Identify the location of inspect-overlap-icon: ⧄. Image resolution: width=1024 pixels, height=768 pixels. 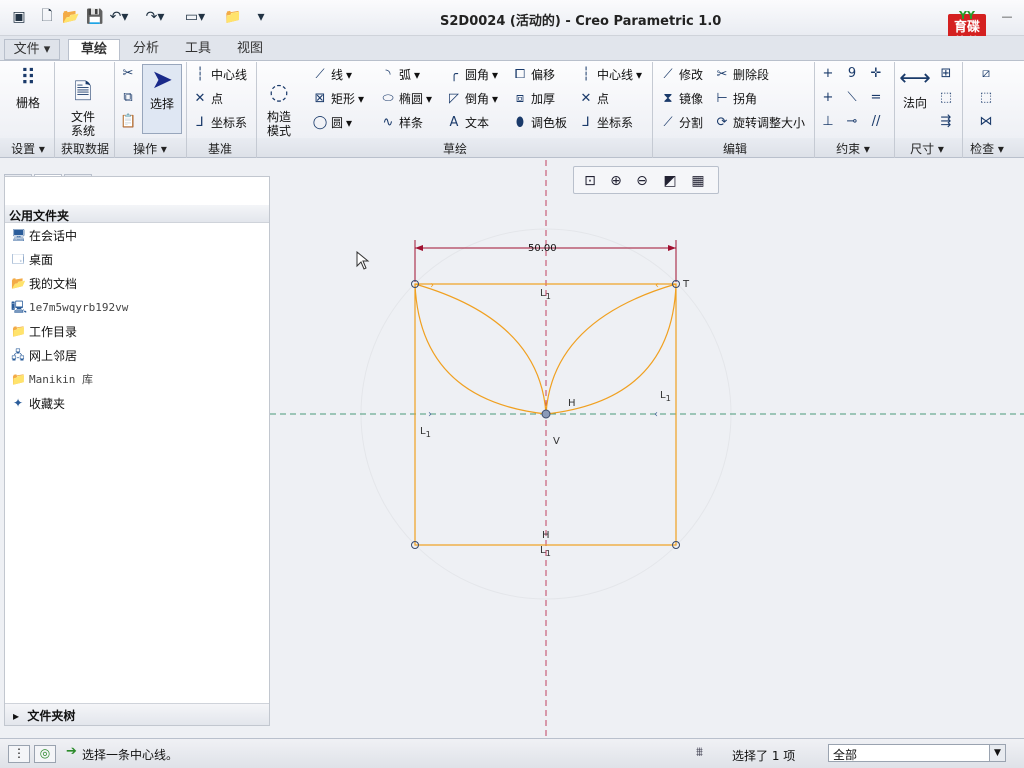
(986, 73).